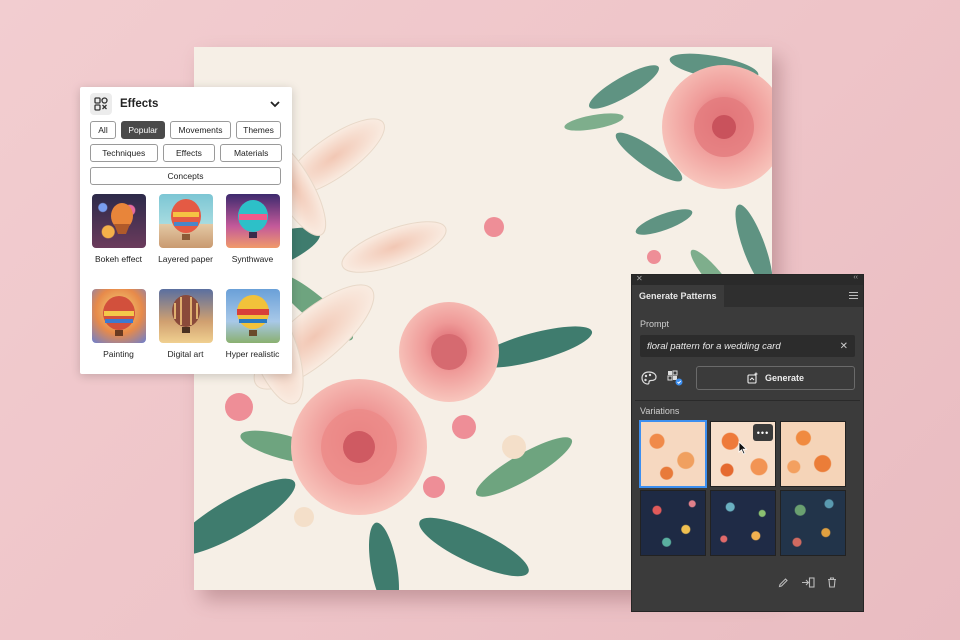 This screenshot has width=960, height=640. I want to click on generate-label: Generate, so click(784, 378).